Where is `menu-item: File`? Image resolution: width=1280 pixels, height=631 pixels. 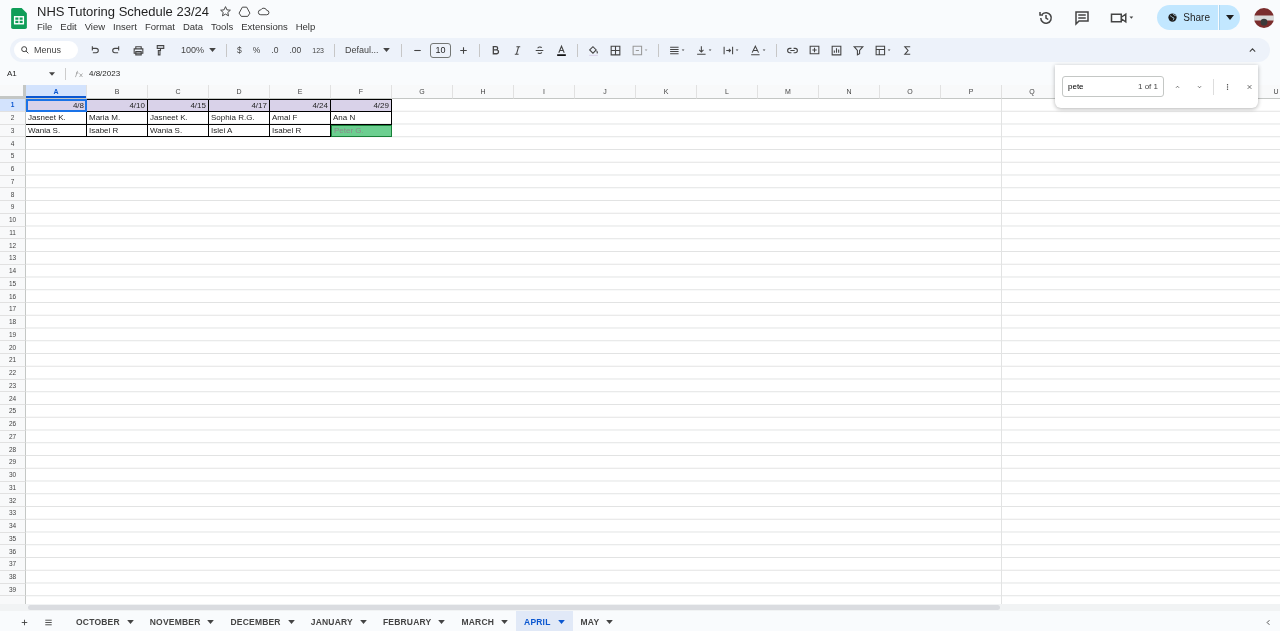
menu-item: File is located at coordinates (45, 26).